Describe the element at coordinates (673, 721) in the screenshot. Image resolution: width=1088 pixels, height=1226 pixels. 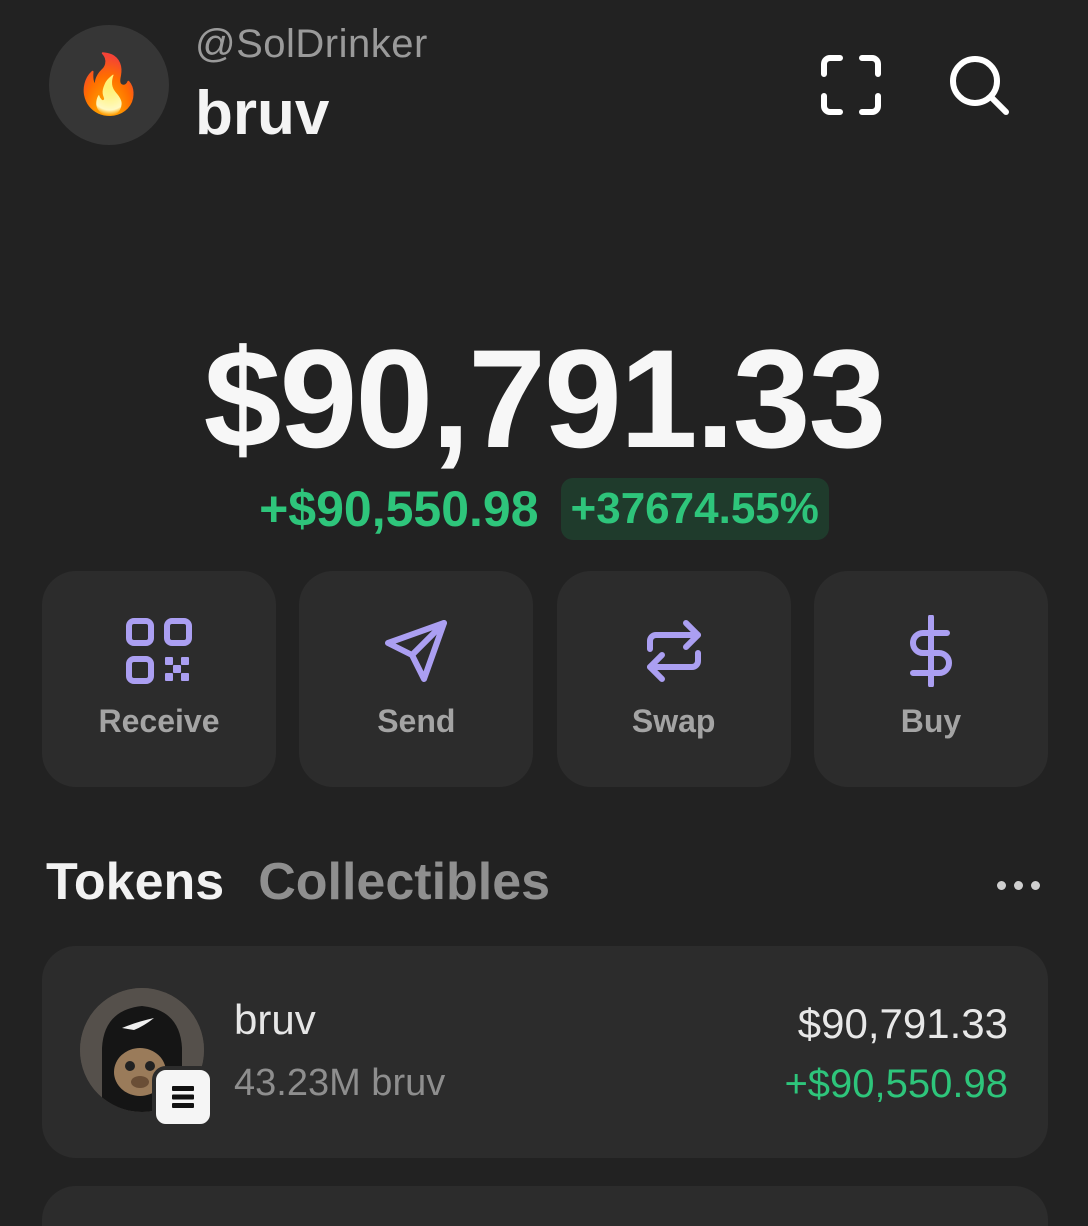
I see `swap-label: Swap` at that location.